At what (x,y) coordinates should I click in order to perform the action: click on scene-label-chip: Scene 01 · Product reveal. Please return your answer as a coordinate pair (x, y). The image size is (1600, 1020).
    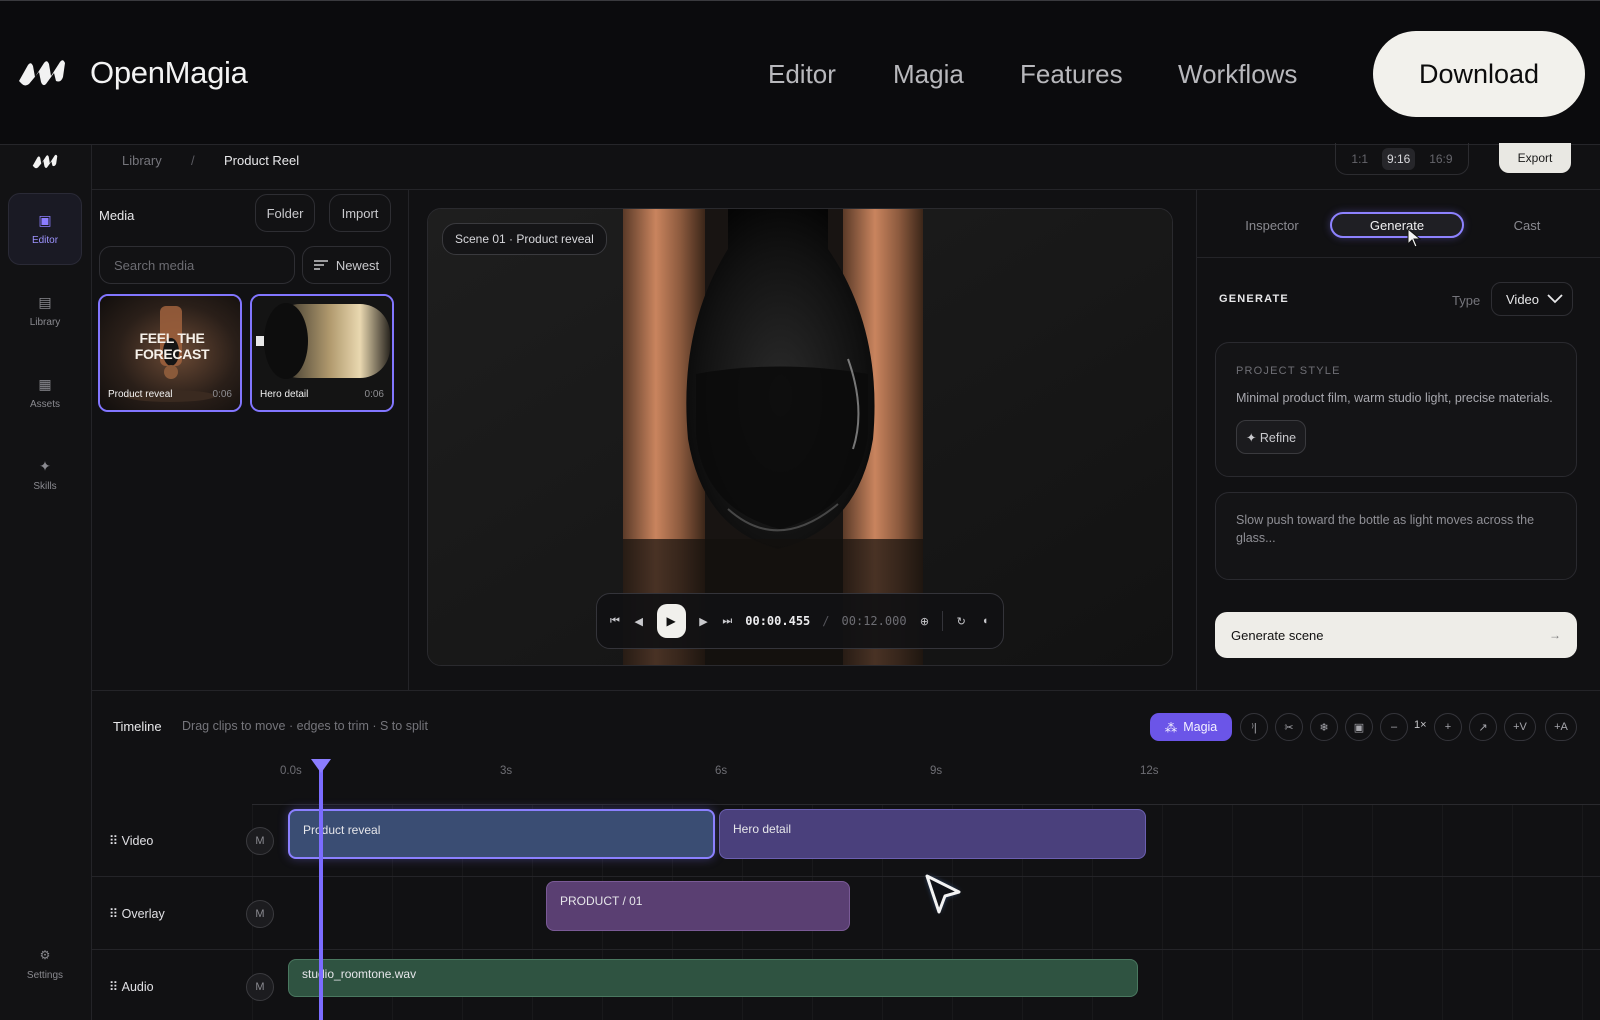
    Looking at the image, I should click on (524, 239).